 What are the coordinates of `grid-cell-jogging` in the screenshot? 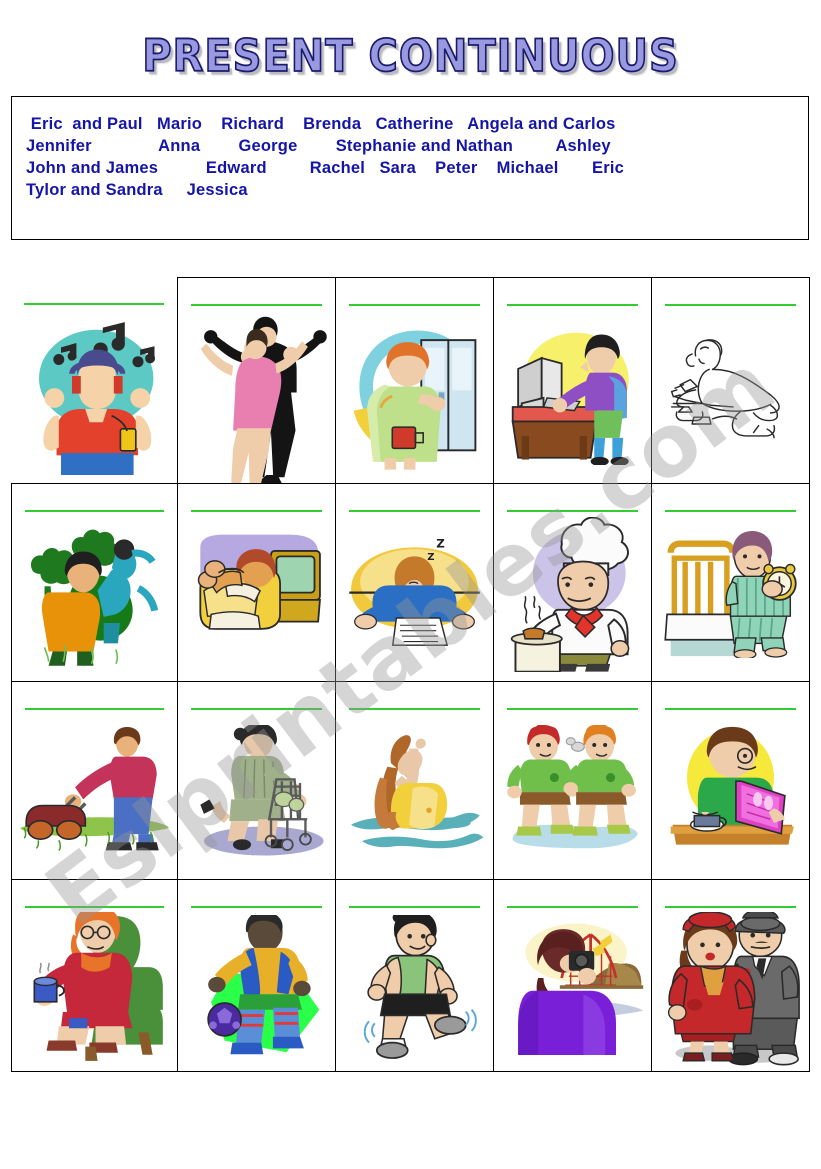 It's located at (415, 976).